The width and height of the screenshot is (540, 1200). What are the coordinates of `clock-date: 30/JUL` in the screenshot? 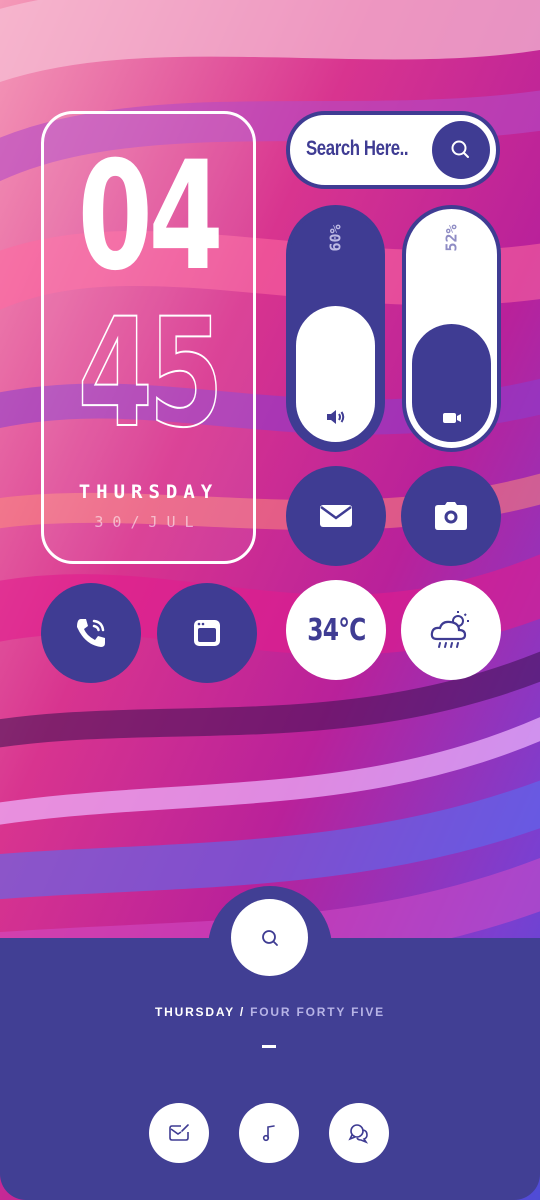 It's located at (148, 522).